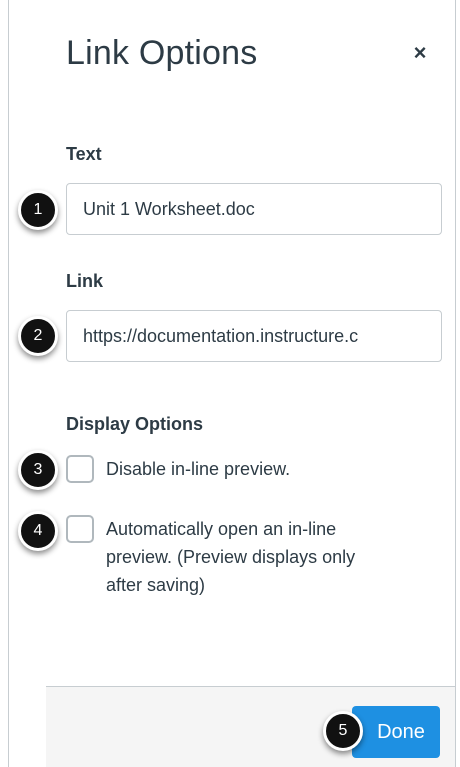  What do you see at coordinates (221, 336) in the screenshot?
I see `link-field-value: https://documentation.instructure.c` at bounding box center [221, 336].